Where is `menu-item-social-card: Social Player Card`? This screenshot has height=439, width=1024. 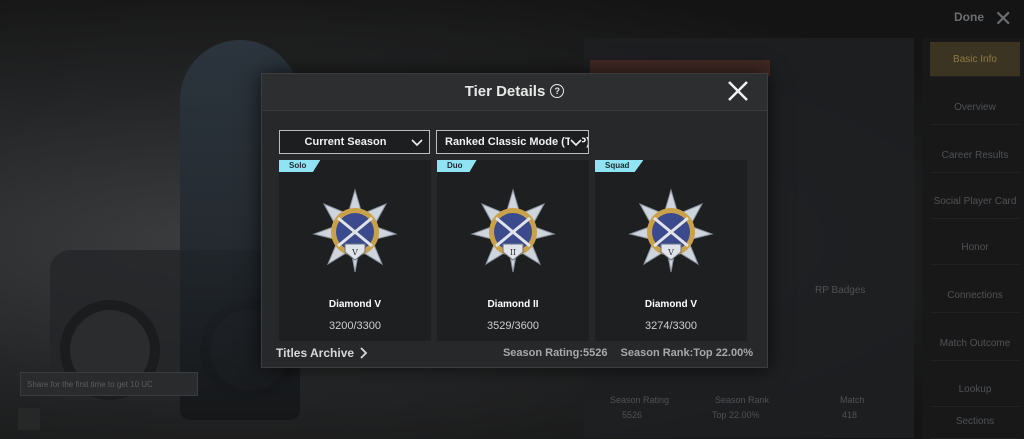 menu-item-social-card: Social Player Card is located at coordinates (975, 201).